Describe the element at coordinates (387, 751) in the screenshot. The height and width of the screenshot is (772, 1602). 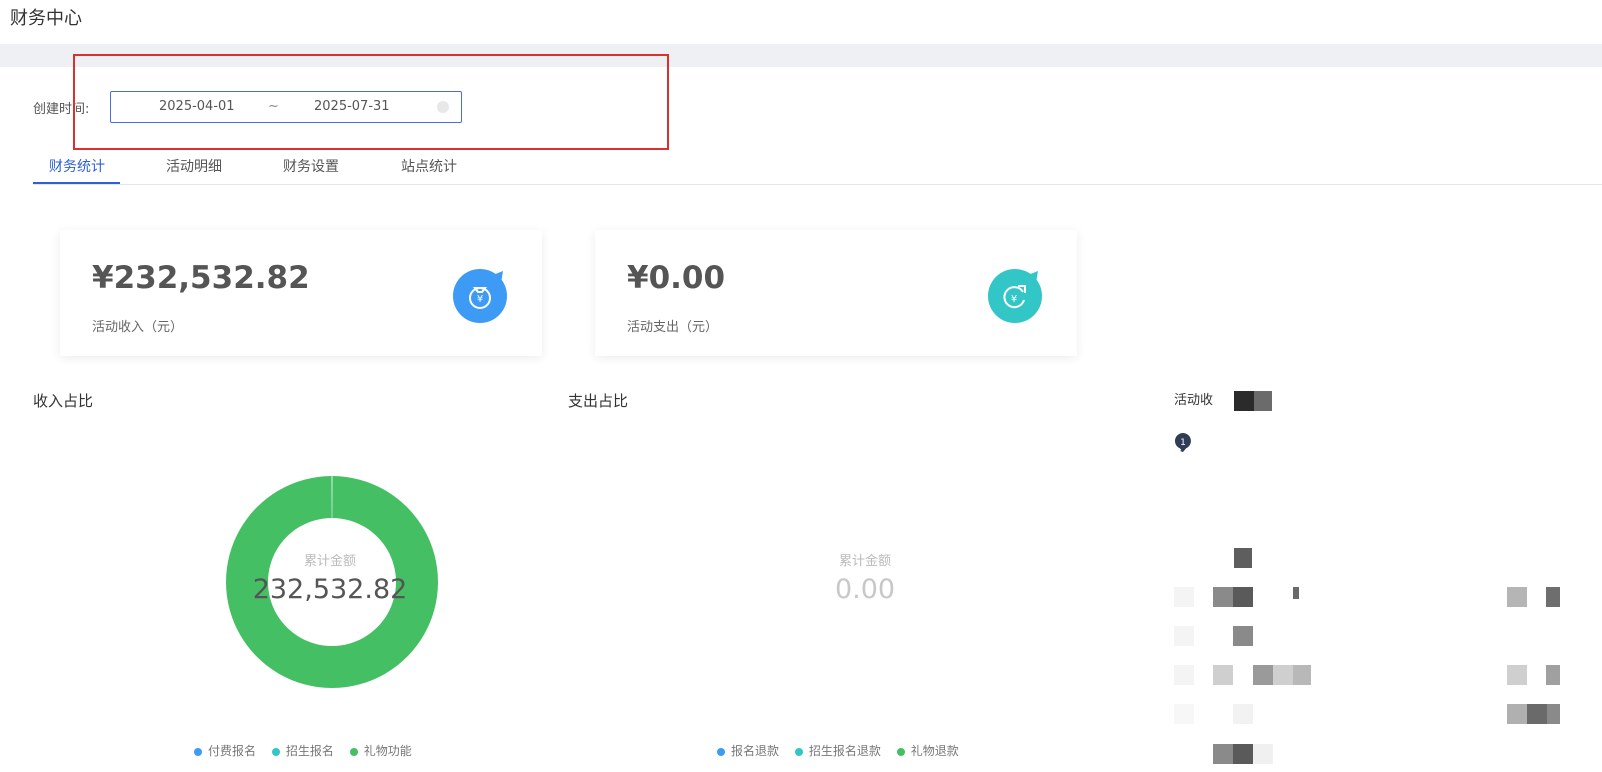
I see `legend-label: 礼物功能` at that location.